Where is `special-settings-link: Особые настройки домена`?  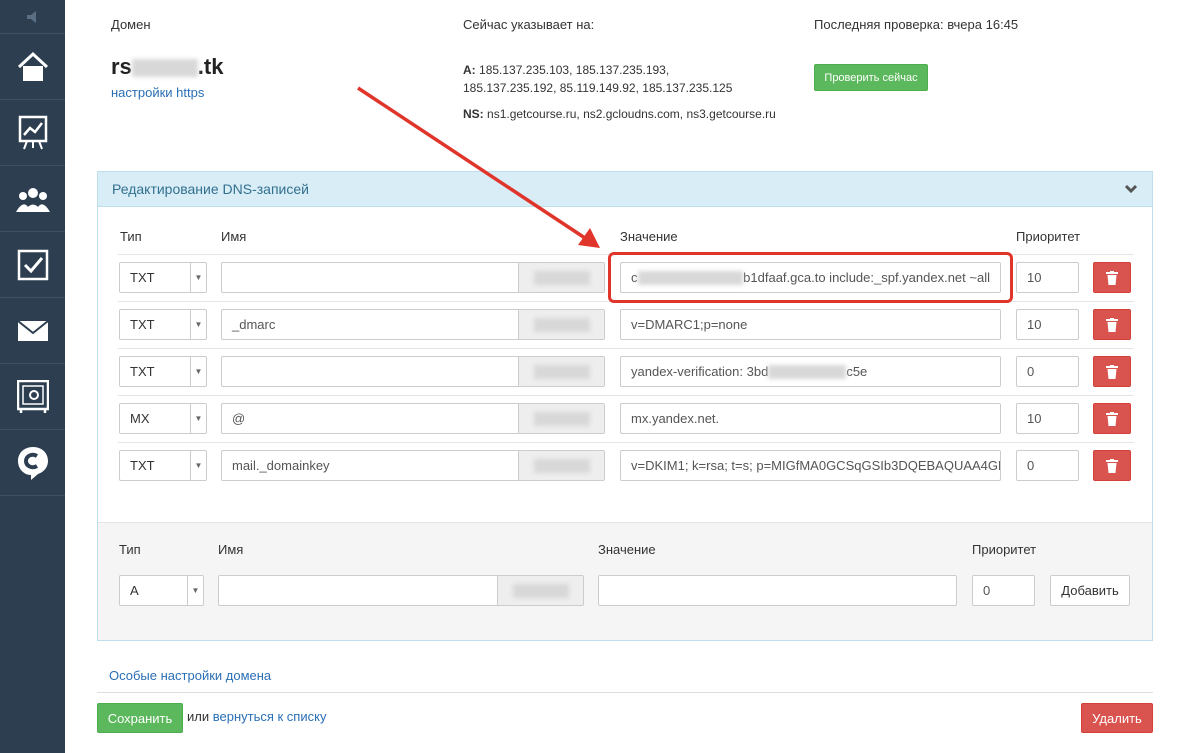 special-settings-link: Особые настройки домена is located at coordinates (190, 675).